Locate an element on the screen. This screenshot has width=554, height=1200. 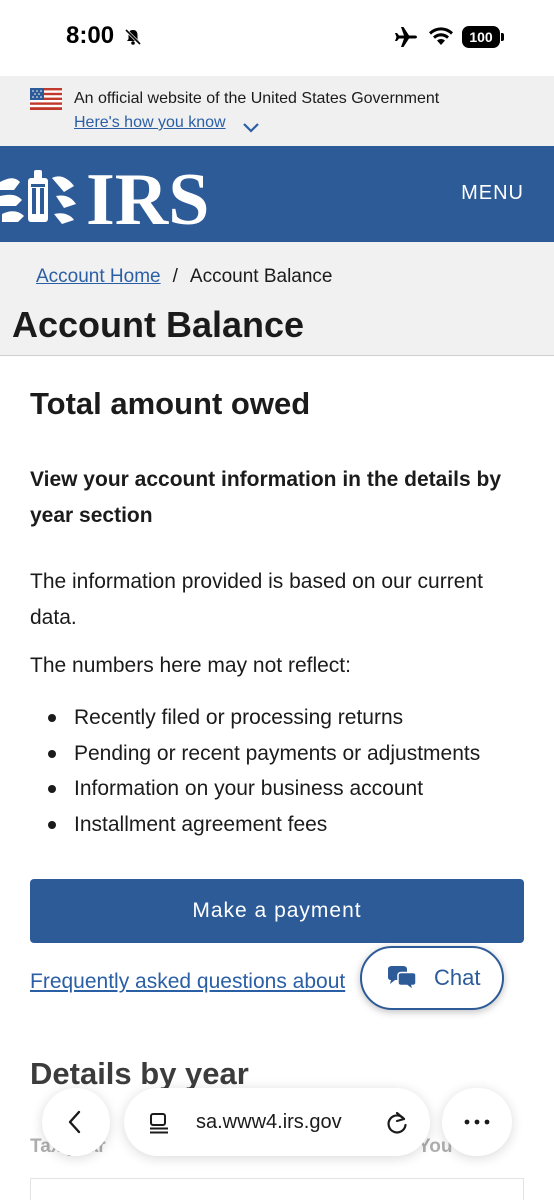
url-text: sa.www4.irs.gov is located at coordinates (269, 1122).